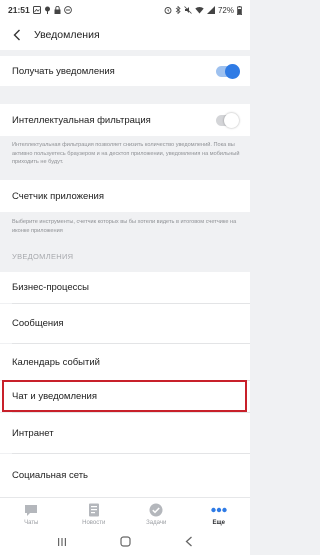  What do you see at coordinates (33, 433) in the screenshot?
I see `list-item-label: Интранет` at bounding box center [33, 433].